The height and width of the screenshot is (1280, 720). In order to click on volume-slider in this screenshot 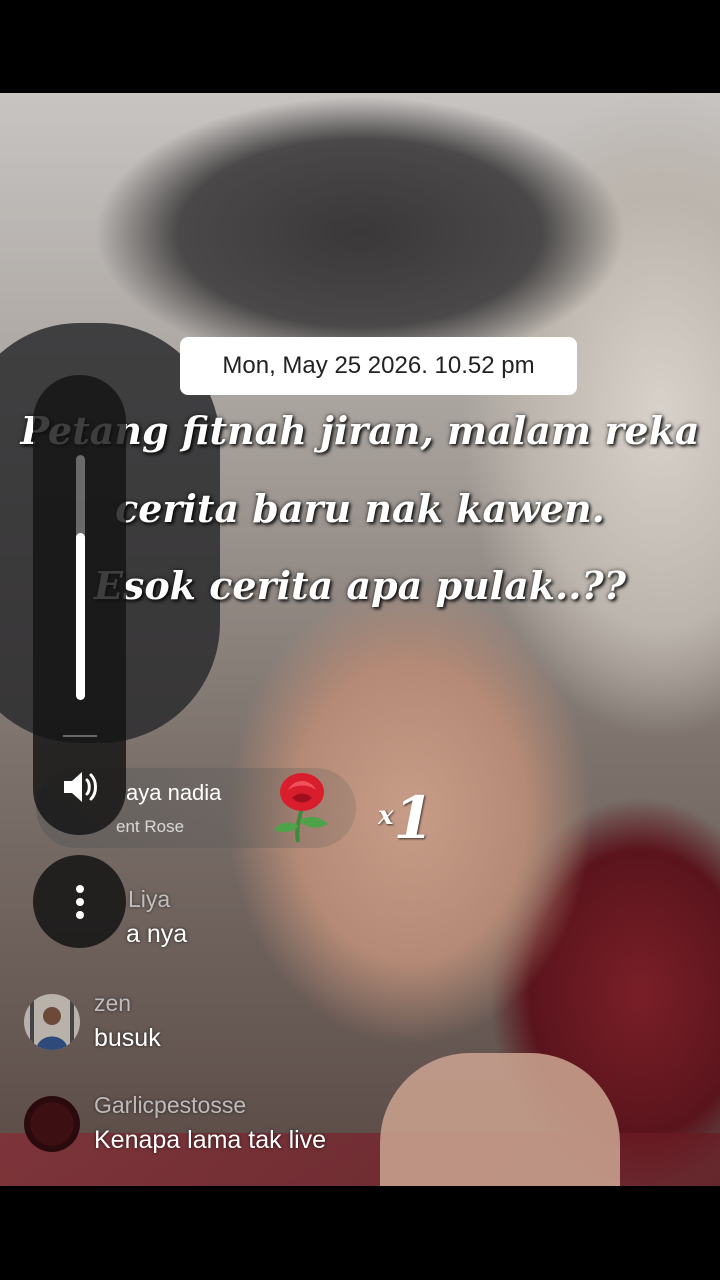, I will do `click(80, 577)`.